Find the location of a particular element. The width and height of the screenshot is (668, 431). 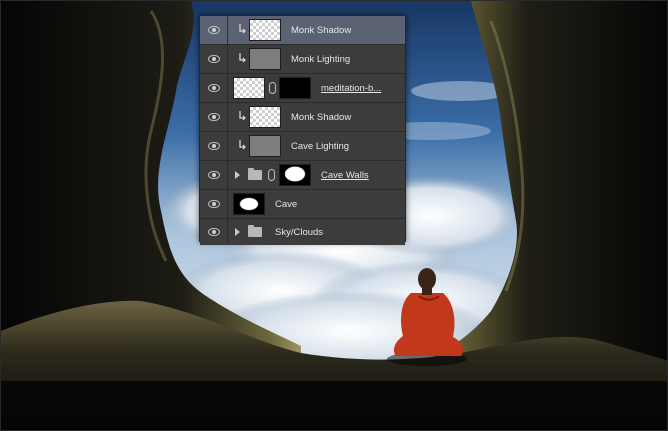

layer-row-sky-clouds-group: Sky/Clouds is located at coordinates (302, 232).